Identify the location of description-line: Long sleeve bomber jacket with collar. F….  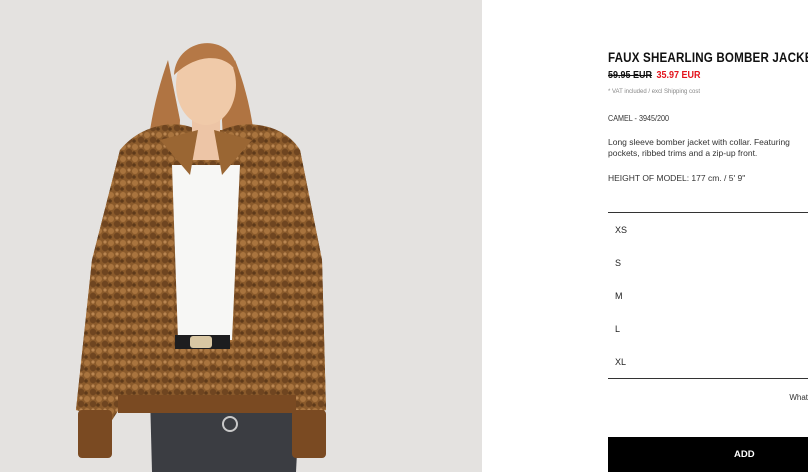
(699, 142).